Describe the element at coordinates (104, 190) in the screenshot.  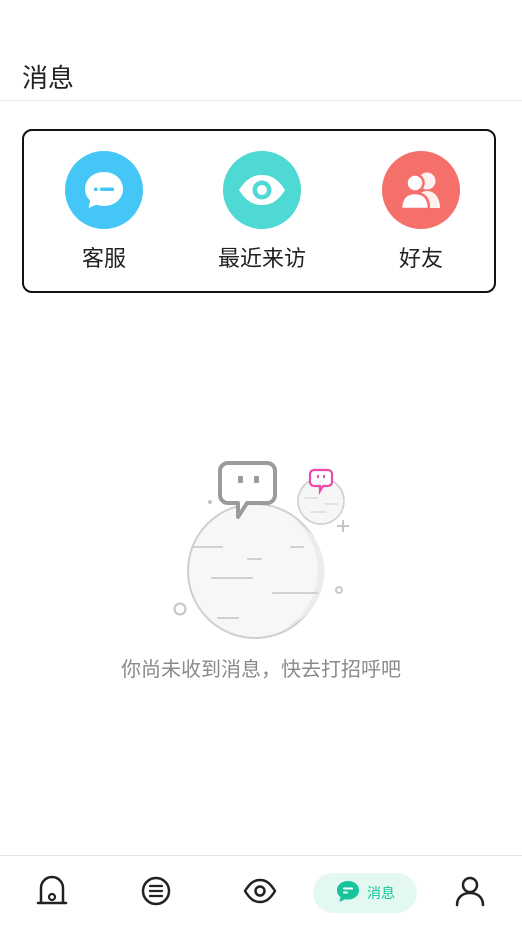
I see `customer-service-chat-icon` at that location.